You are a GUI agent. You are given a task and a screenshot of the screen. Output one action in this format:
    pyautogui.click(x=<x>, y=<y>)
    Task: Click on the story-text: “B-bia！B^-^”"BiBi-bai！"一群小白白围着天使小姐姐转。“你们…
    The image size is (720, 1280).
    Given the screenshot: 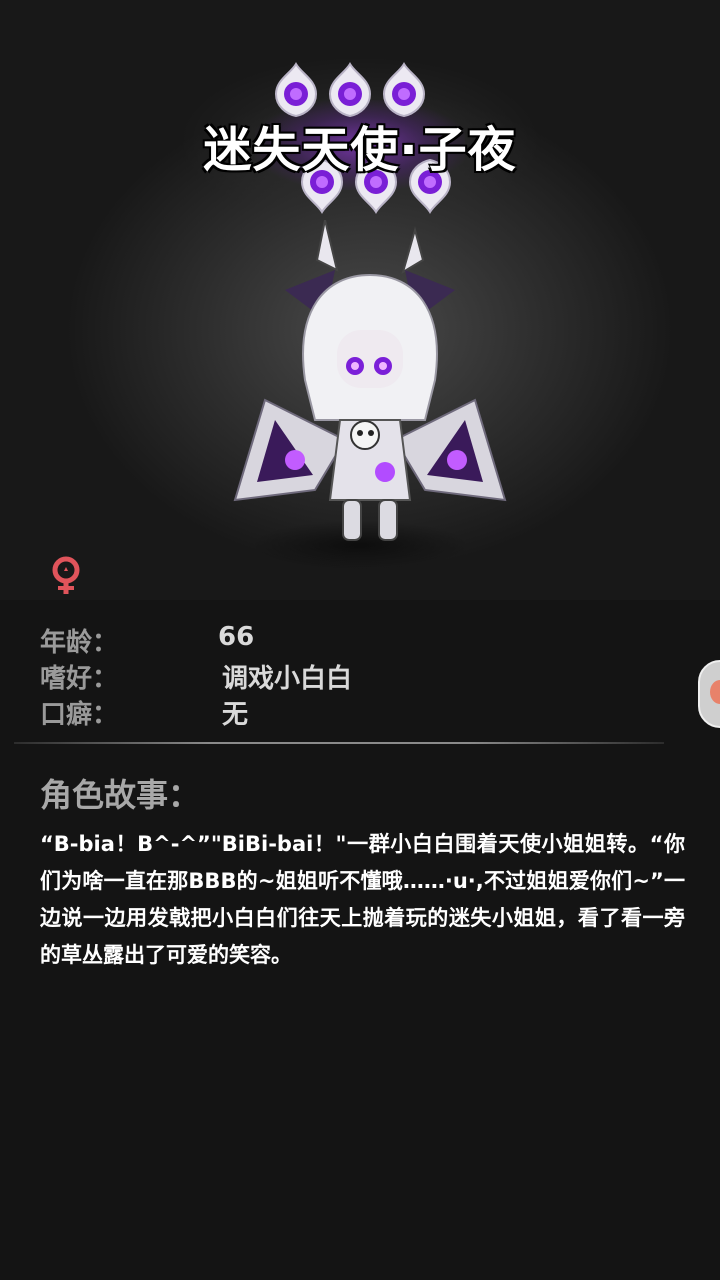 What is the action you would take?
    pyautogui.click(x=362, y=899)
    